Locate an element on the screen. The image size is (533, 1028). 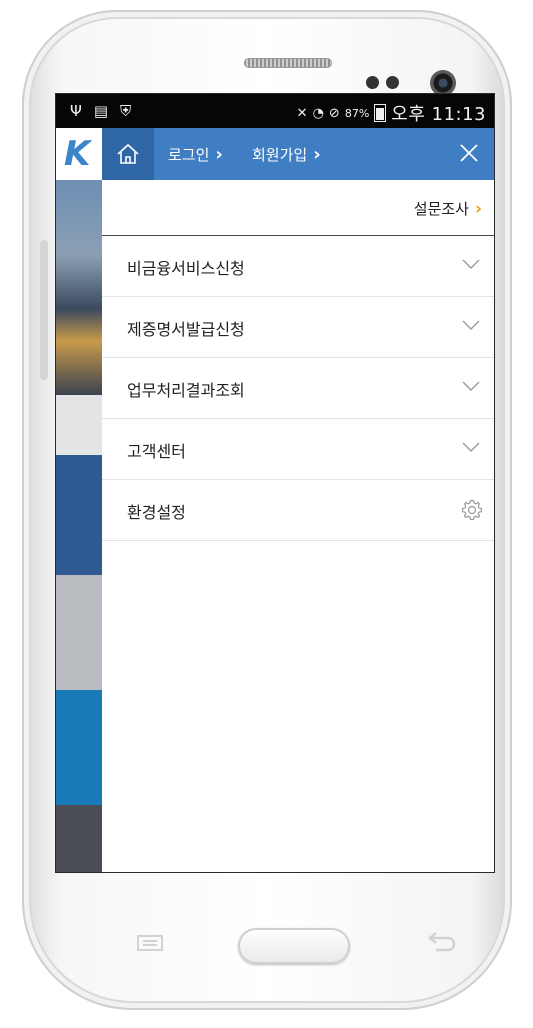
mute-icon: ✕ is located at coordinates (302, 113).